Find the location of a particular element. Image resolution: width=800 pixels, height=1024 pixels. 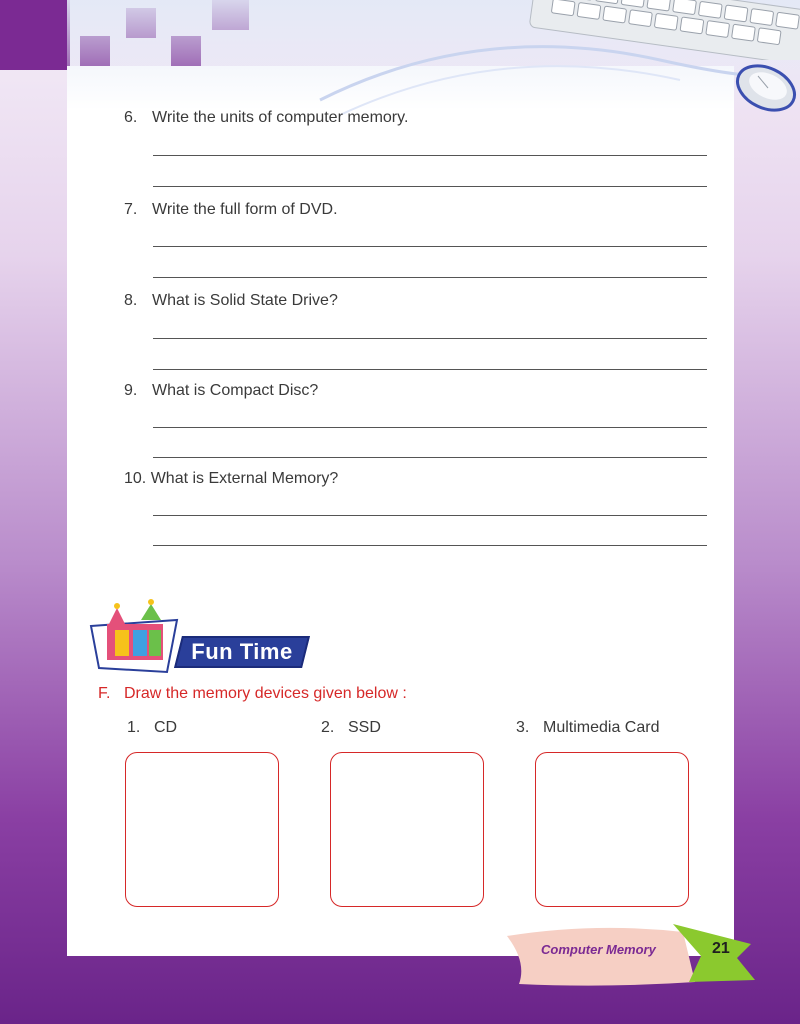

chapter-name: Computer Memory is located at coordinates (598, 949).